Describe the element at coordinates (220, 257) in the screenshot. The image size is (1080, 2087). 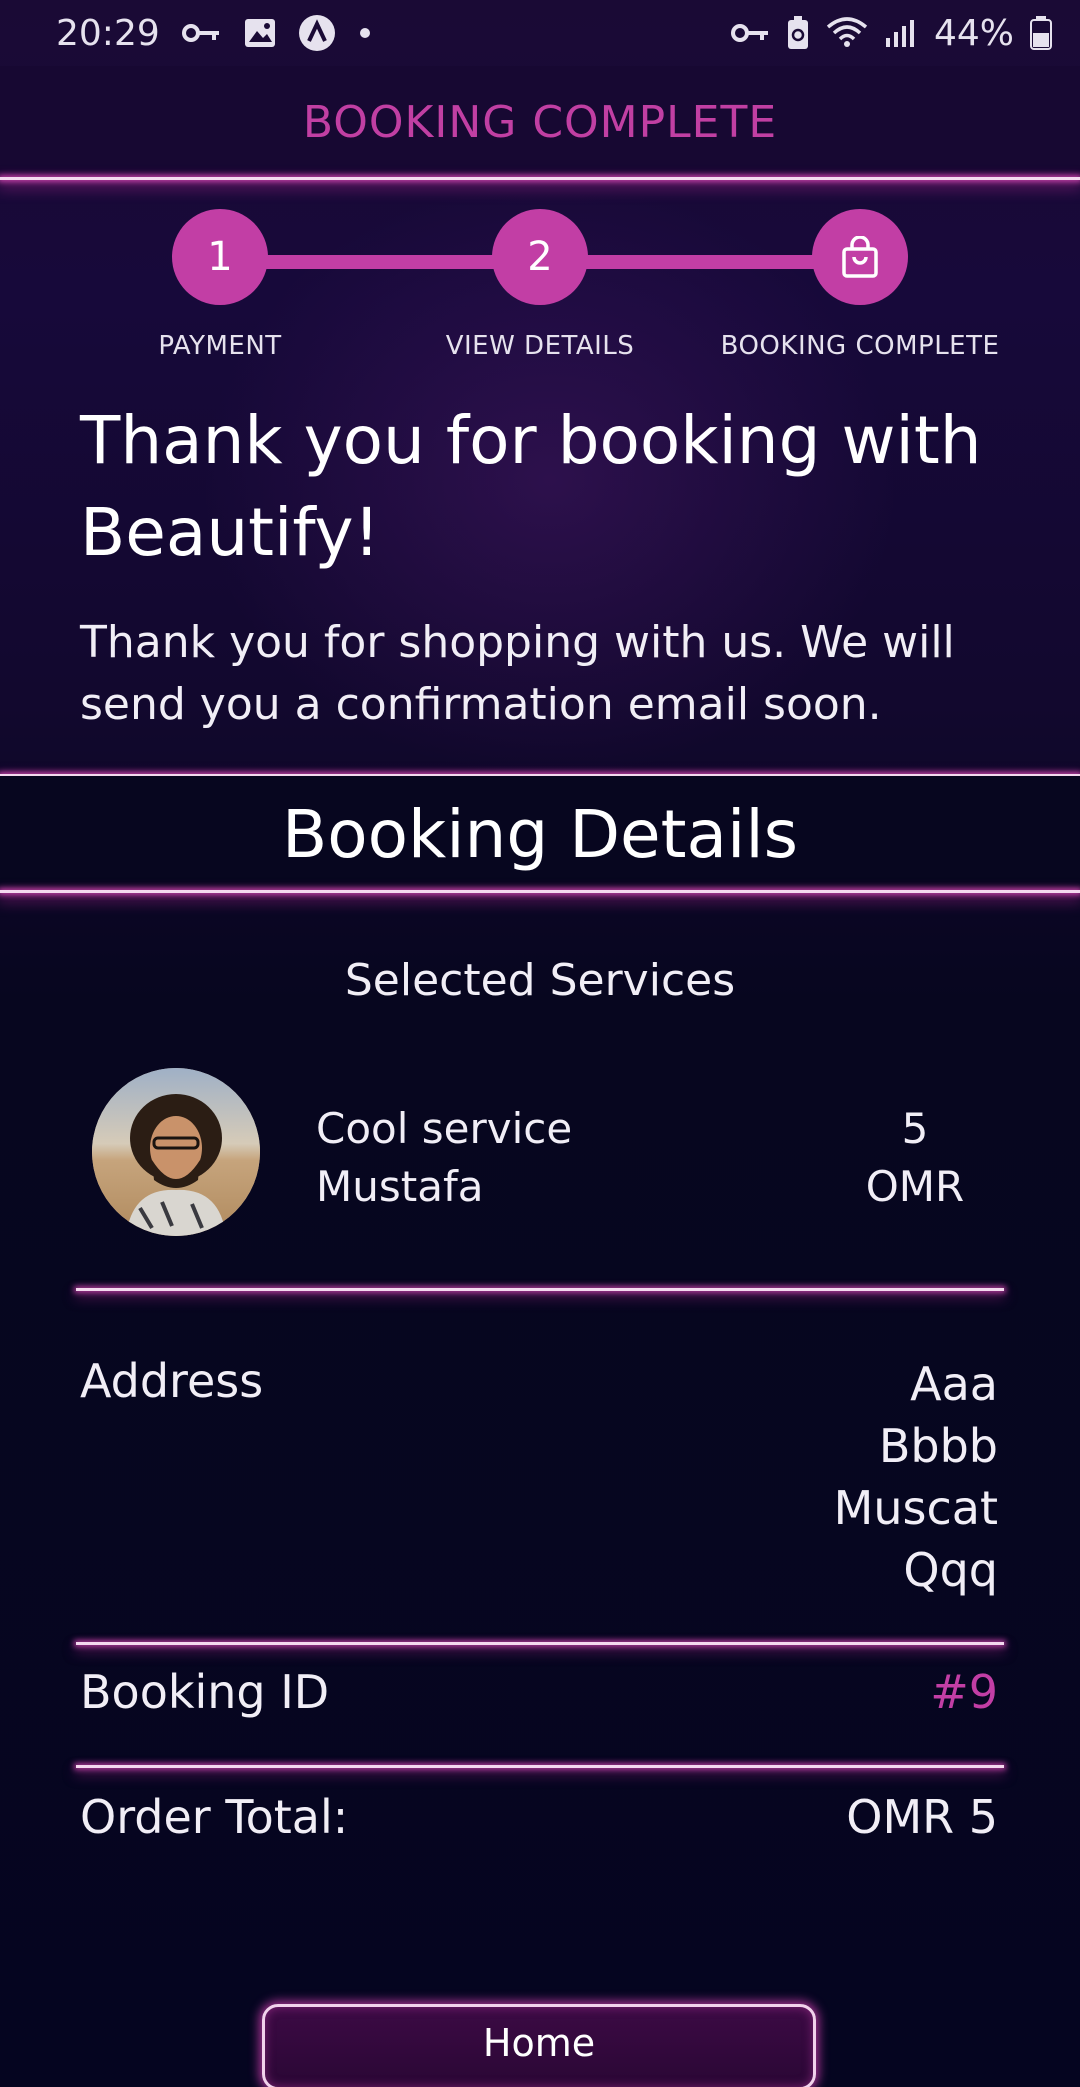
I see `step-marker: 1` at that location.